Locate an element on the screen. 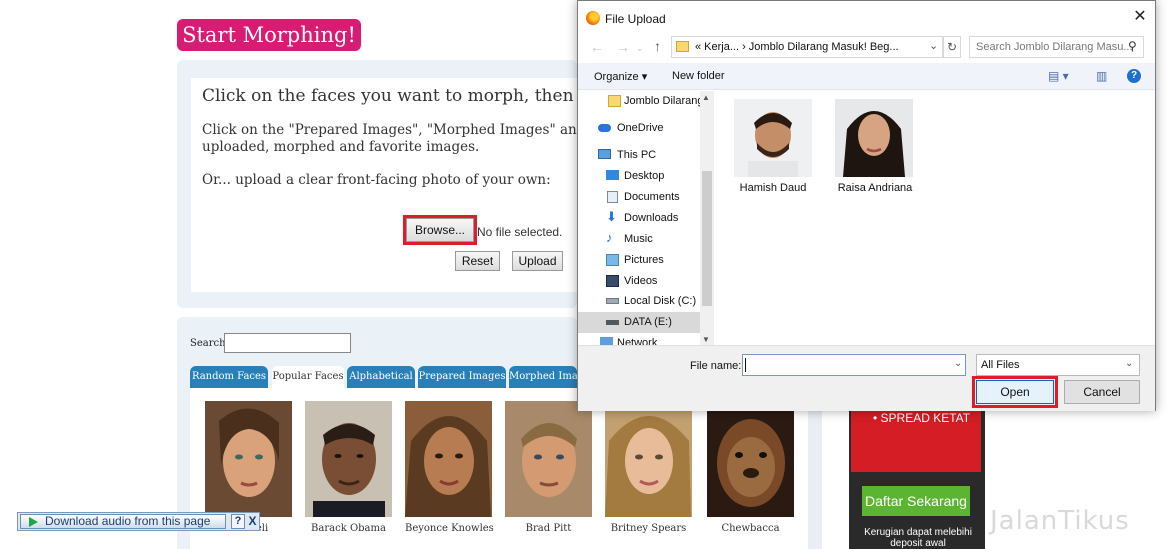  dialog-title: File Upload is located at coordinates (635, 19).